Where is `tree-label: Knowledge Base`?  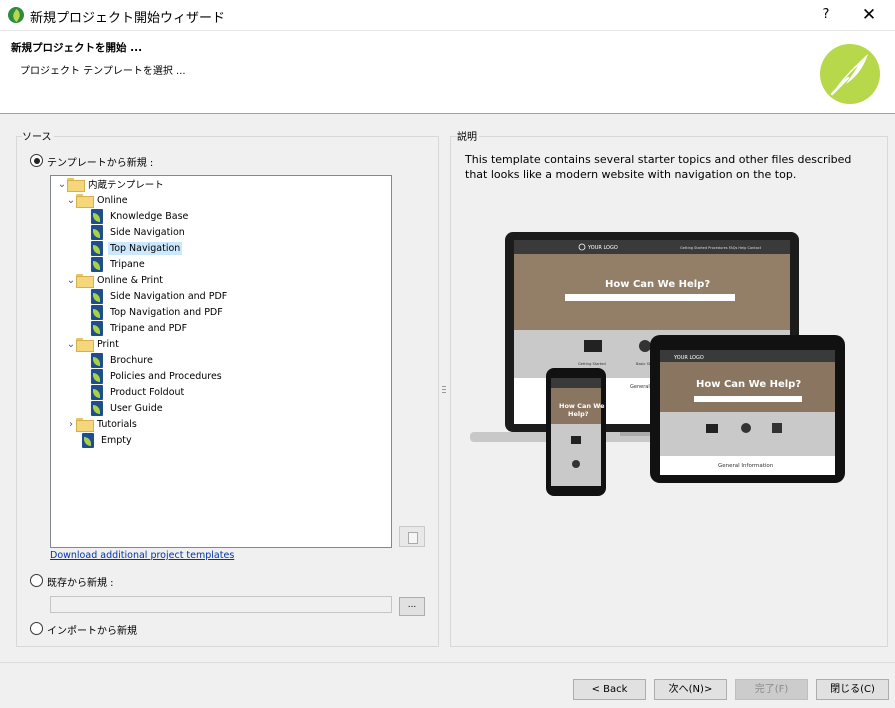 tree-label: Knowledge Base is located at coordinates (149, 216).